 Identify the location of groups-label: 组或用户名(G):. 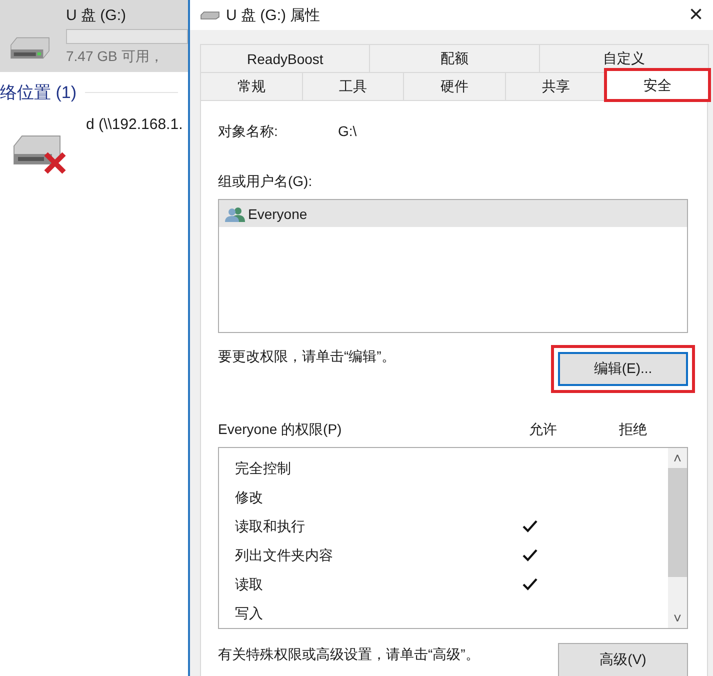
(266, 182).